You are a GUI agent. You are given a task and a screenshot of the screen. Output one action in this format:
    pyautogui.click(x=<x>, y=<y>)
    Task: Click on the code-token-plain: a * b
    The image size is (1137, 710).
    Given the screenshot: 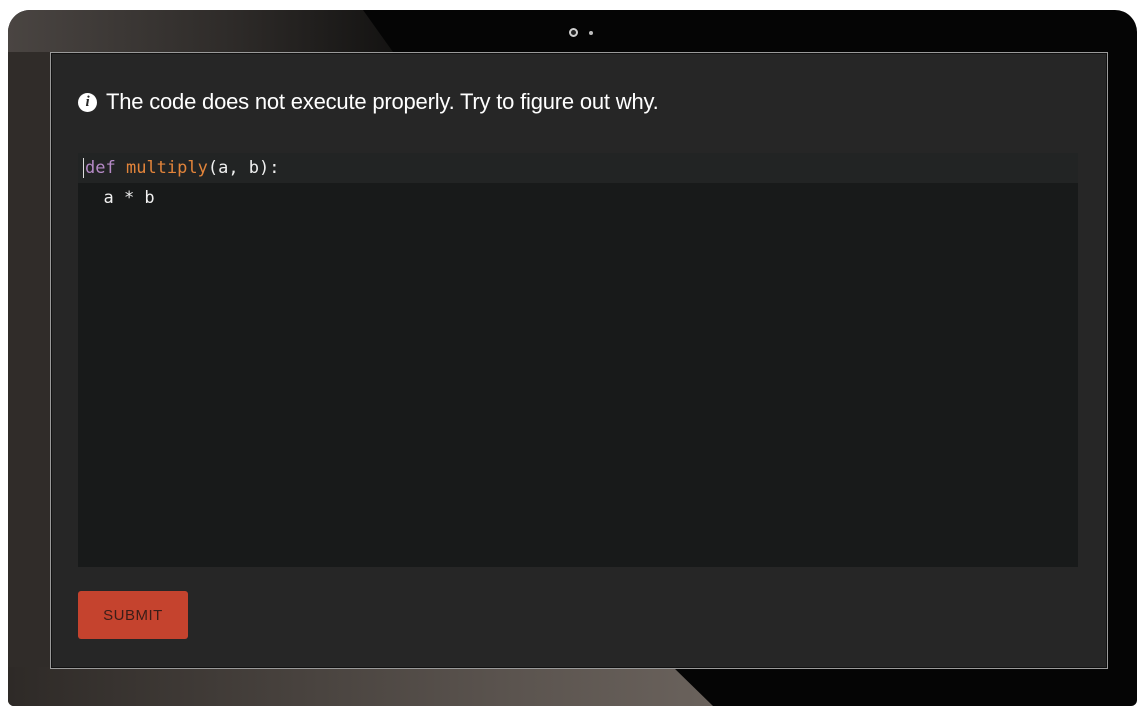 What is the action you would take?
    pyautogui.click(x=119, y=198)
    